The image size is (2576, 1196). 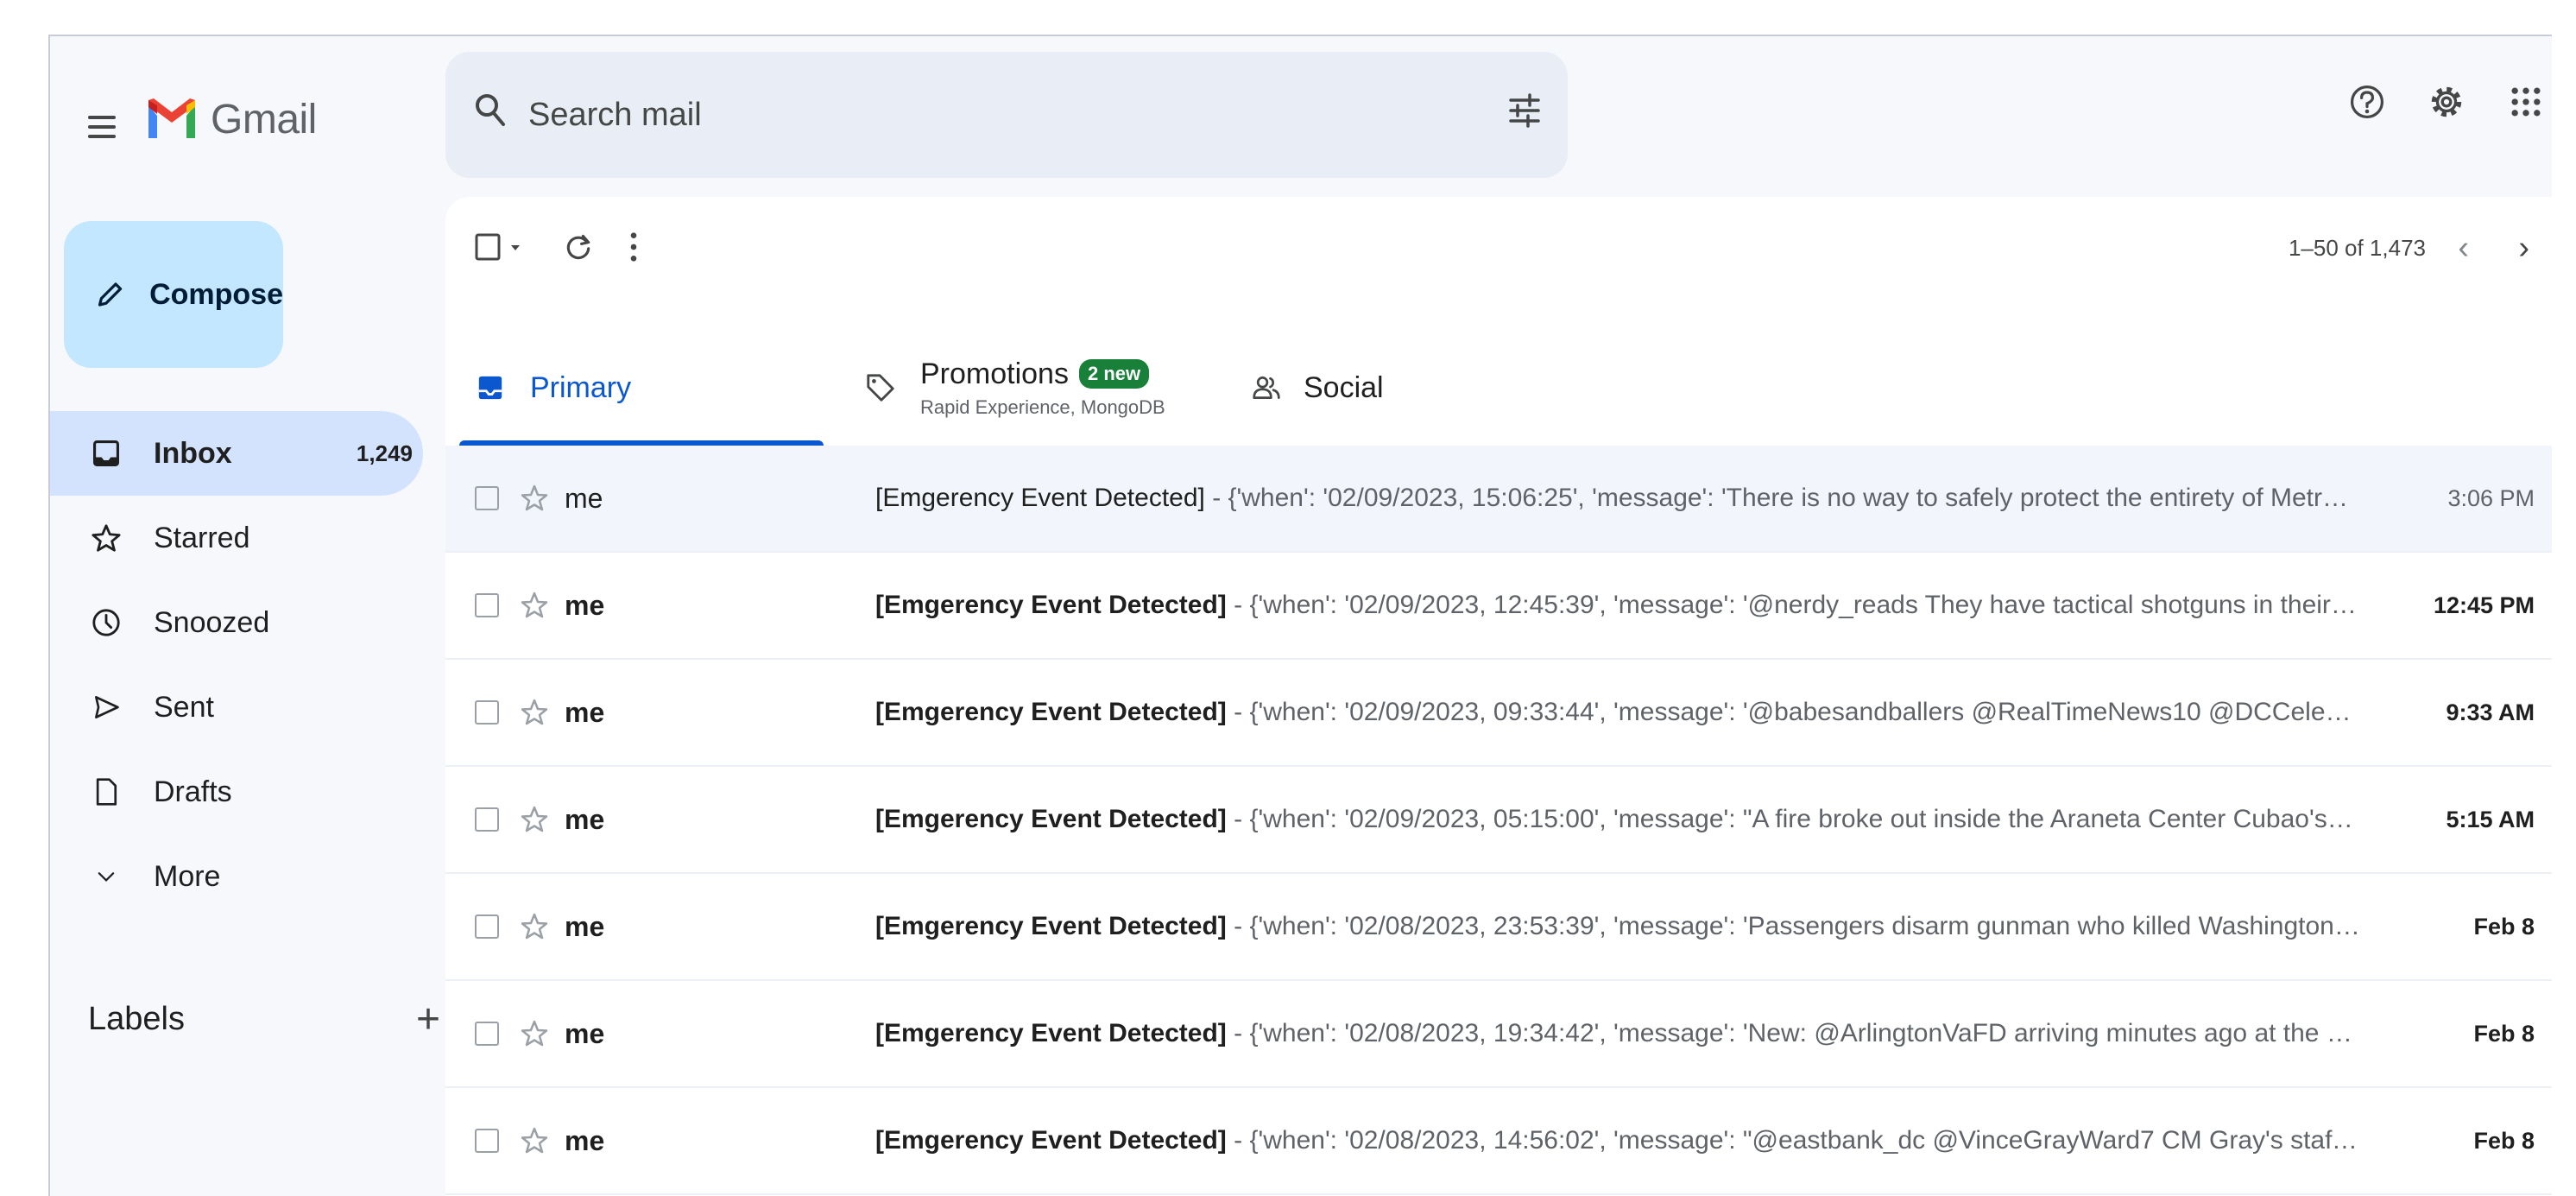 I want to click on refresh-icon, so click(x=578, y=247).